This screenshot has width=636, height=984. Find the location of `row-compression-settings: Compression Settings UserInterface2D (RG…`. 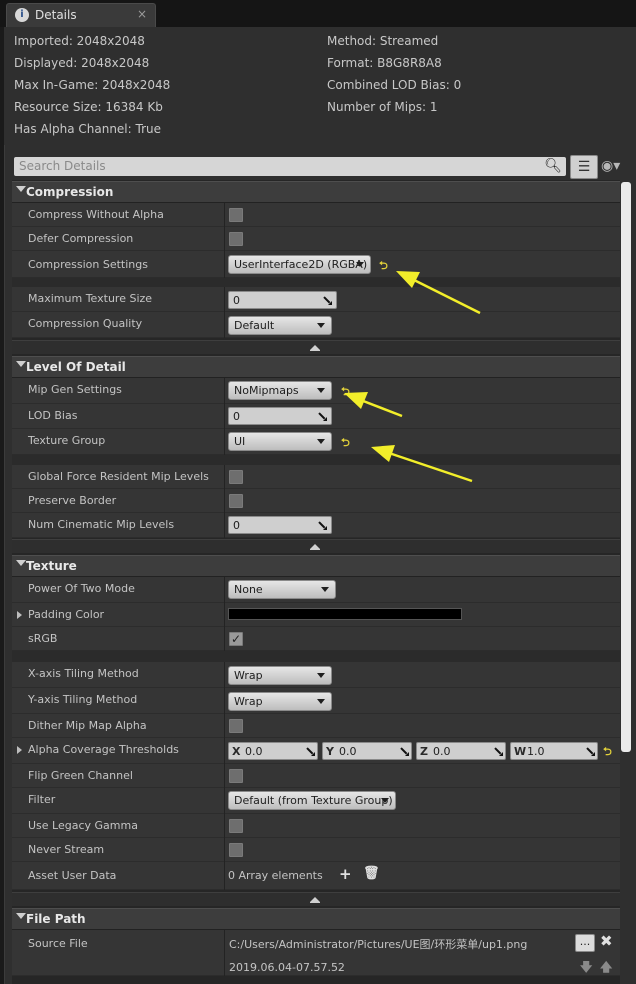

row-compression-settings: Compression Settings UserInterface2D (RG… is located at coordinates (316, 264).